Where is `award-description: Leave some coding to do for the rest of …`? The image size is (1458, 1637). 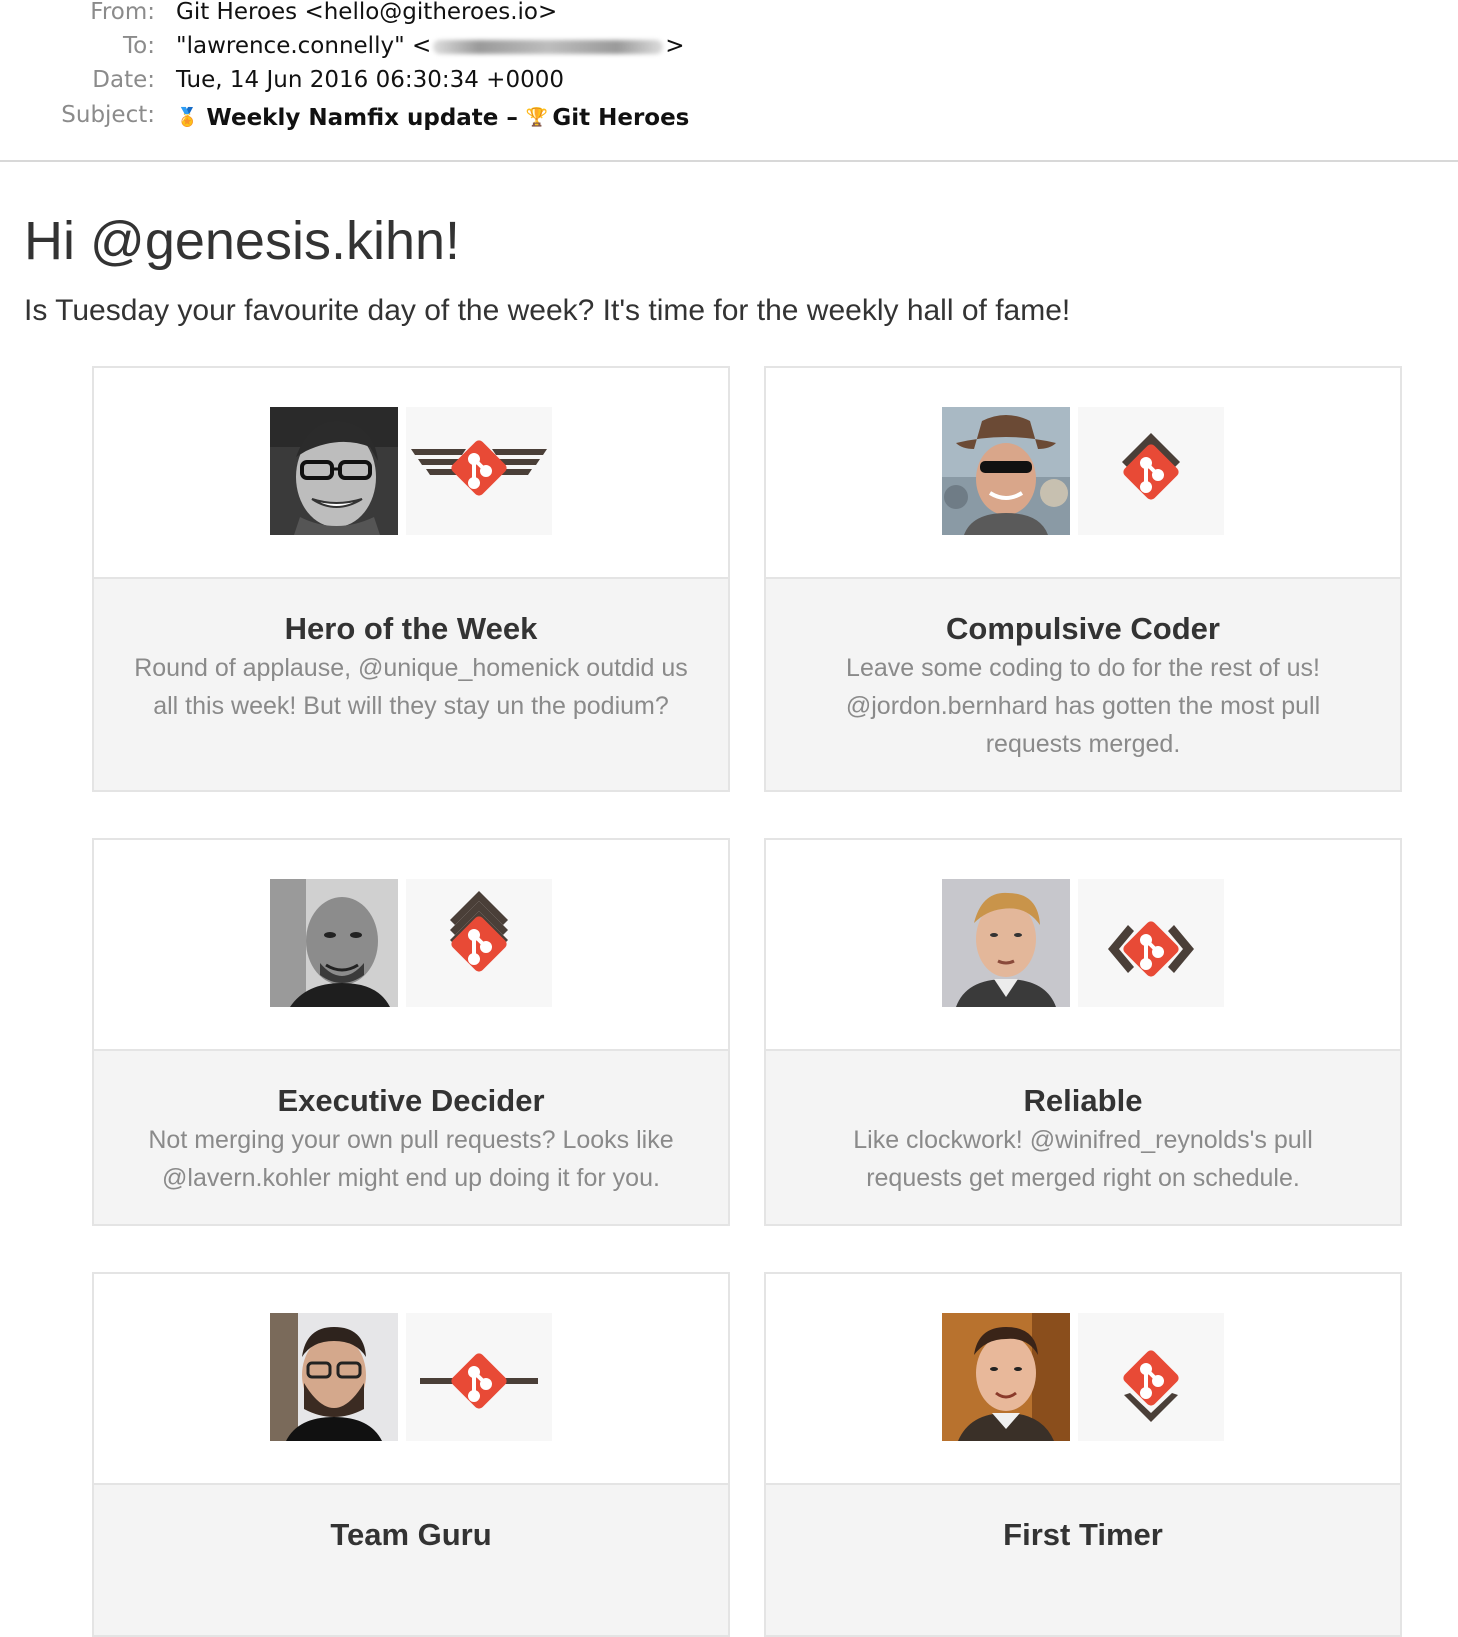 award-description: Leave some coding to do for the rest of … is located at coordinates (1083, 706).